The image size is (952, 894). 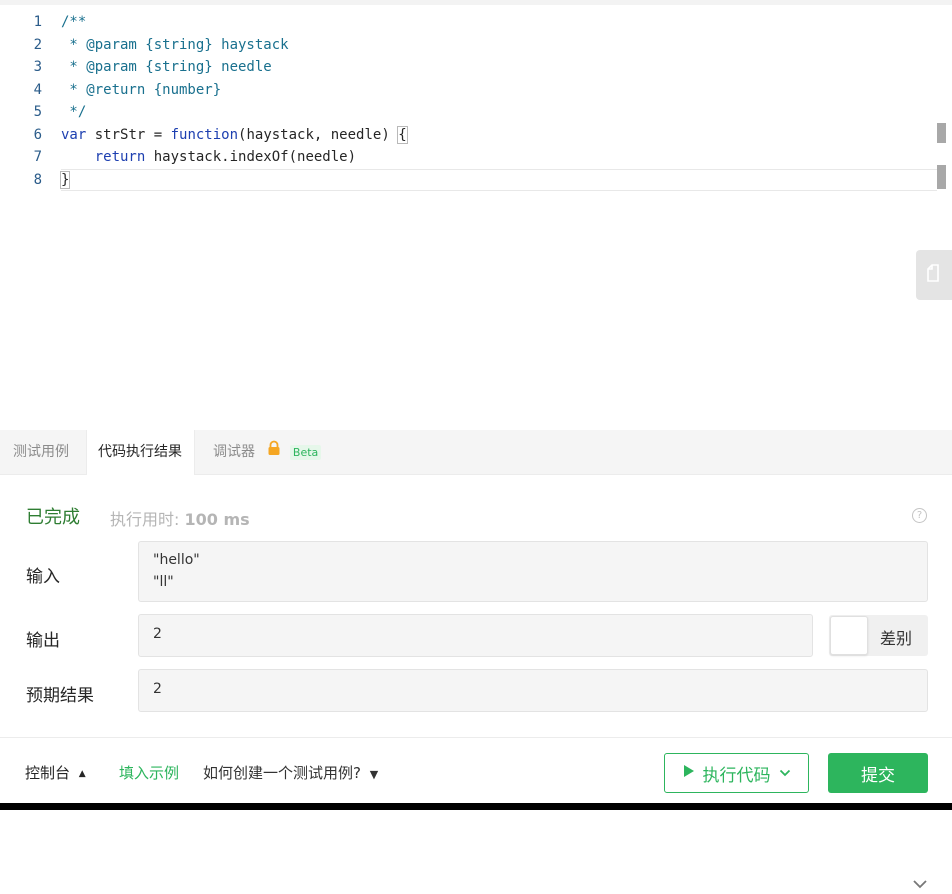 I want to click on code-line: 7 return haystack.indexOf(needle), so click(x=465, y=157).